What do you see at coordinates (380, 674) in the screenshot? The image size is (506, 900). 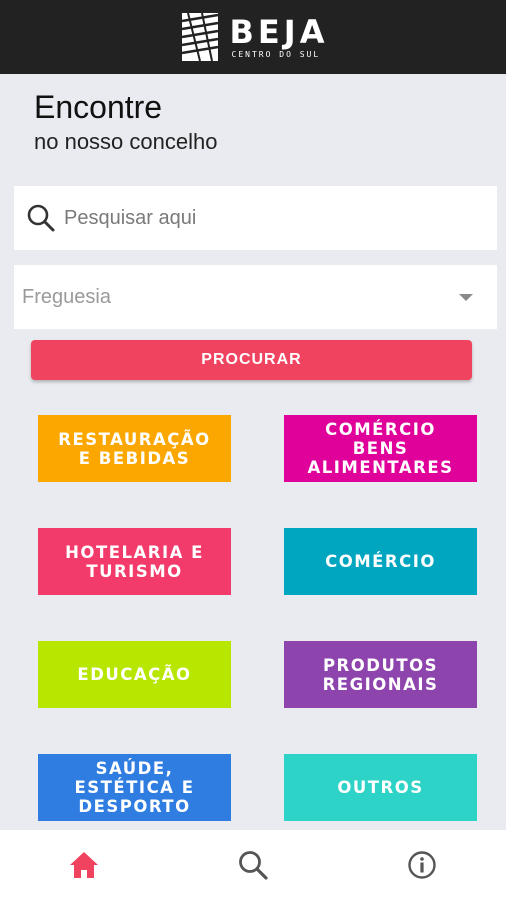 I see `category-produtos-regionais: PRODUTOS REGIONAIS` at bounding box center [380, 674].